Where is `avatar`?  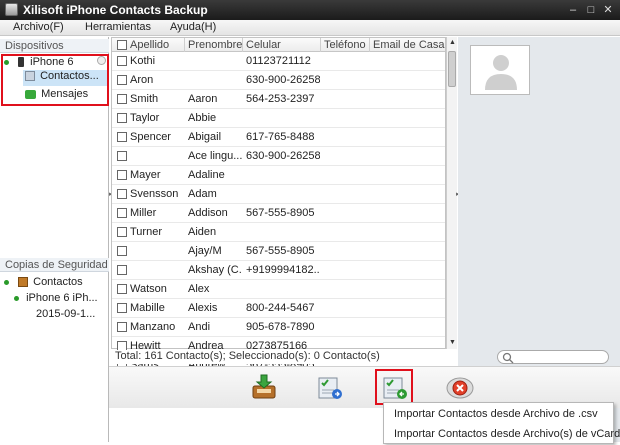 avatar is located at coordinates (500, 70).